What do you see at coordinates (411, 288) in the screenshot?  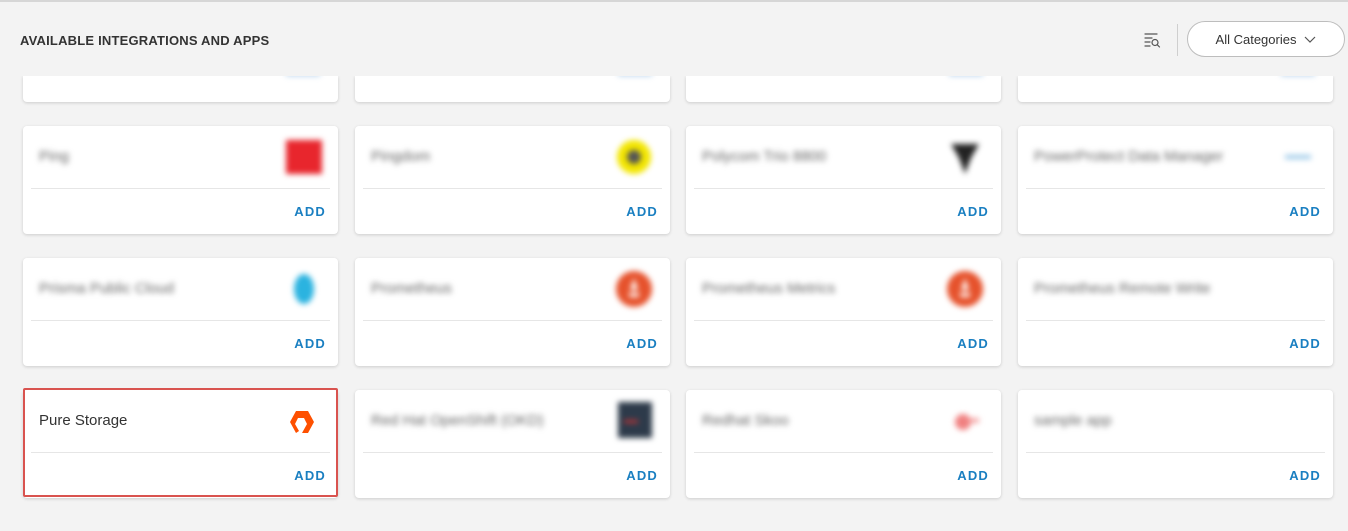 I see `integration-name: Prometheus` at bounding box center [411, 288].